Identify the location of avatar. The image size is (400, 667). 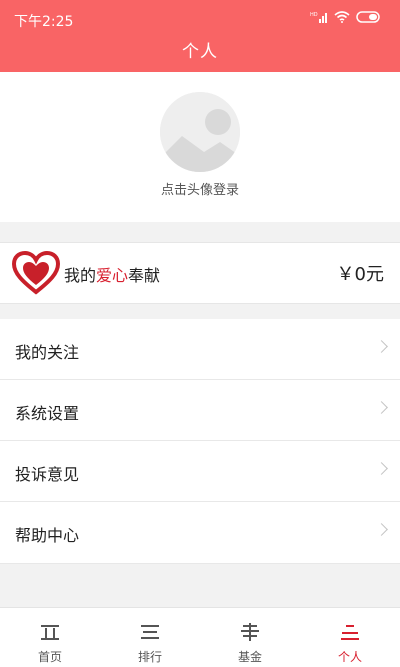
(200, 132).